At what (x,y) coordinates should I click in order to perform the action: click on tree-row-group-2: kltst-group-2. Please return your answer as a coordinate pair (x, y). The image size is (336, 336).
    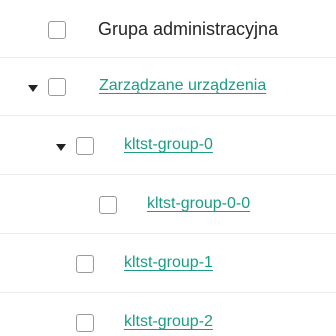
    Looking at the image, I should click on (168, 315).